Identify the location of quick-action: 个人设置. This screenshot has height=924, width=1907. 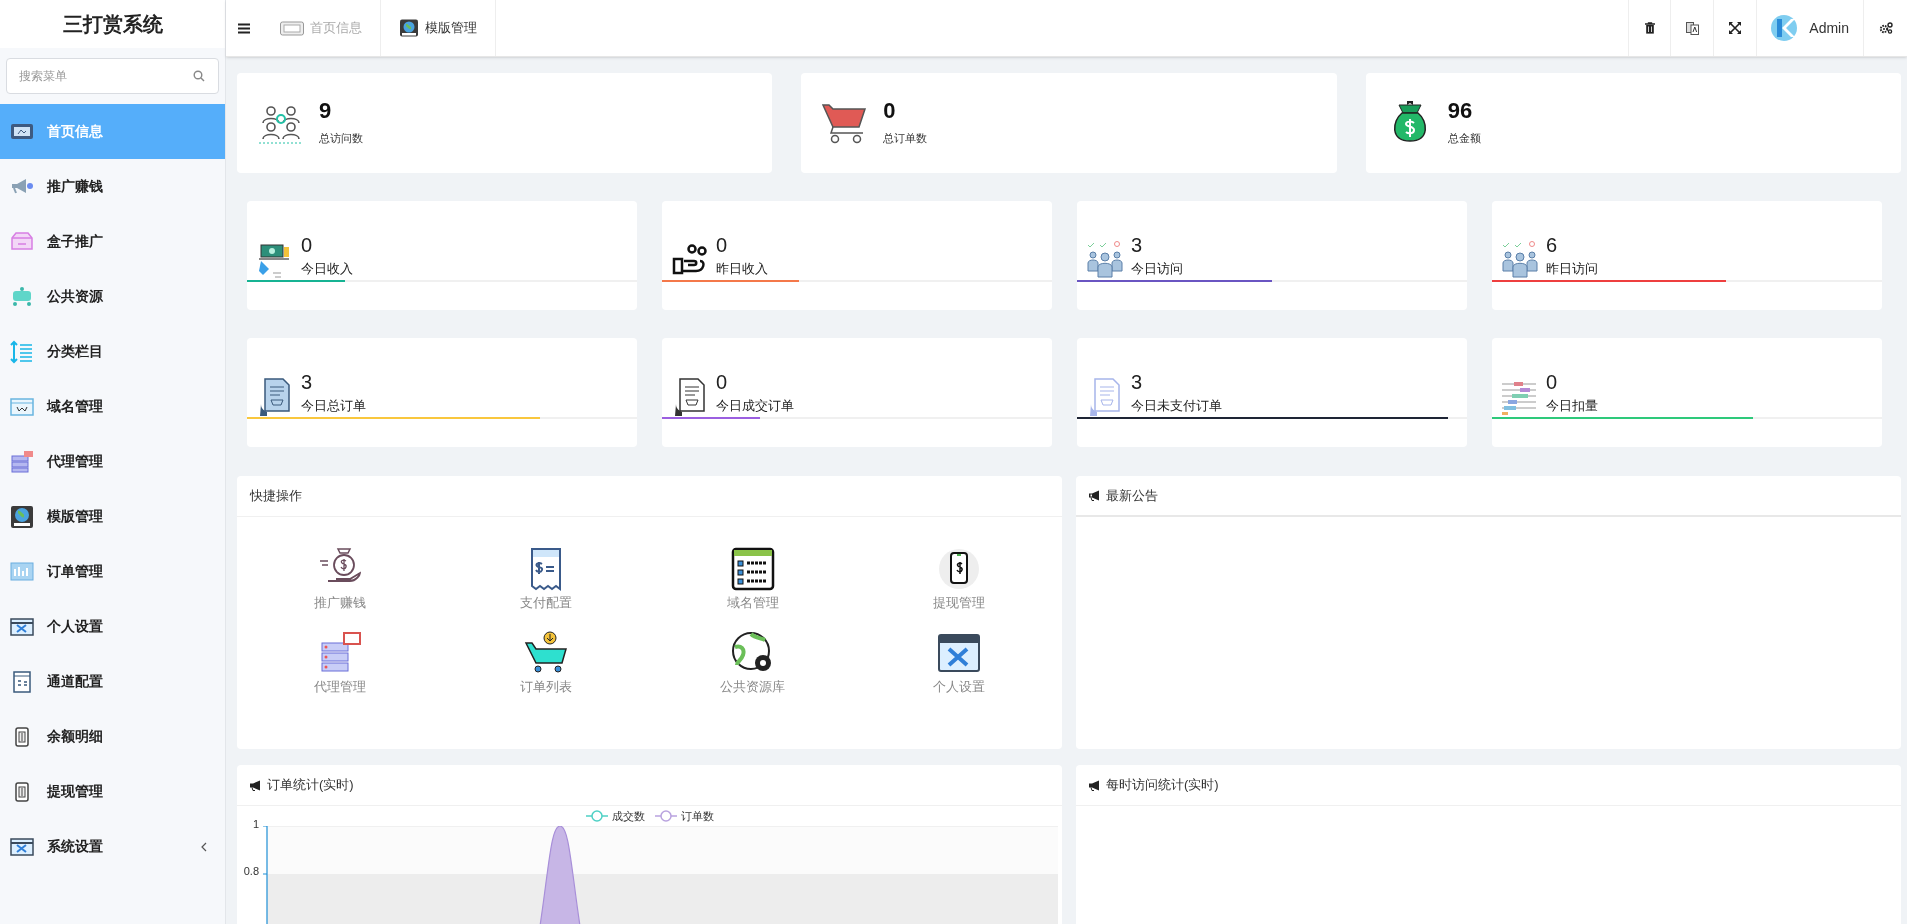
(958, 663).